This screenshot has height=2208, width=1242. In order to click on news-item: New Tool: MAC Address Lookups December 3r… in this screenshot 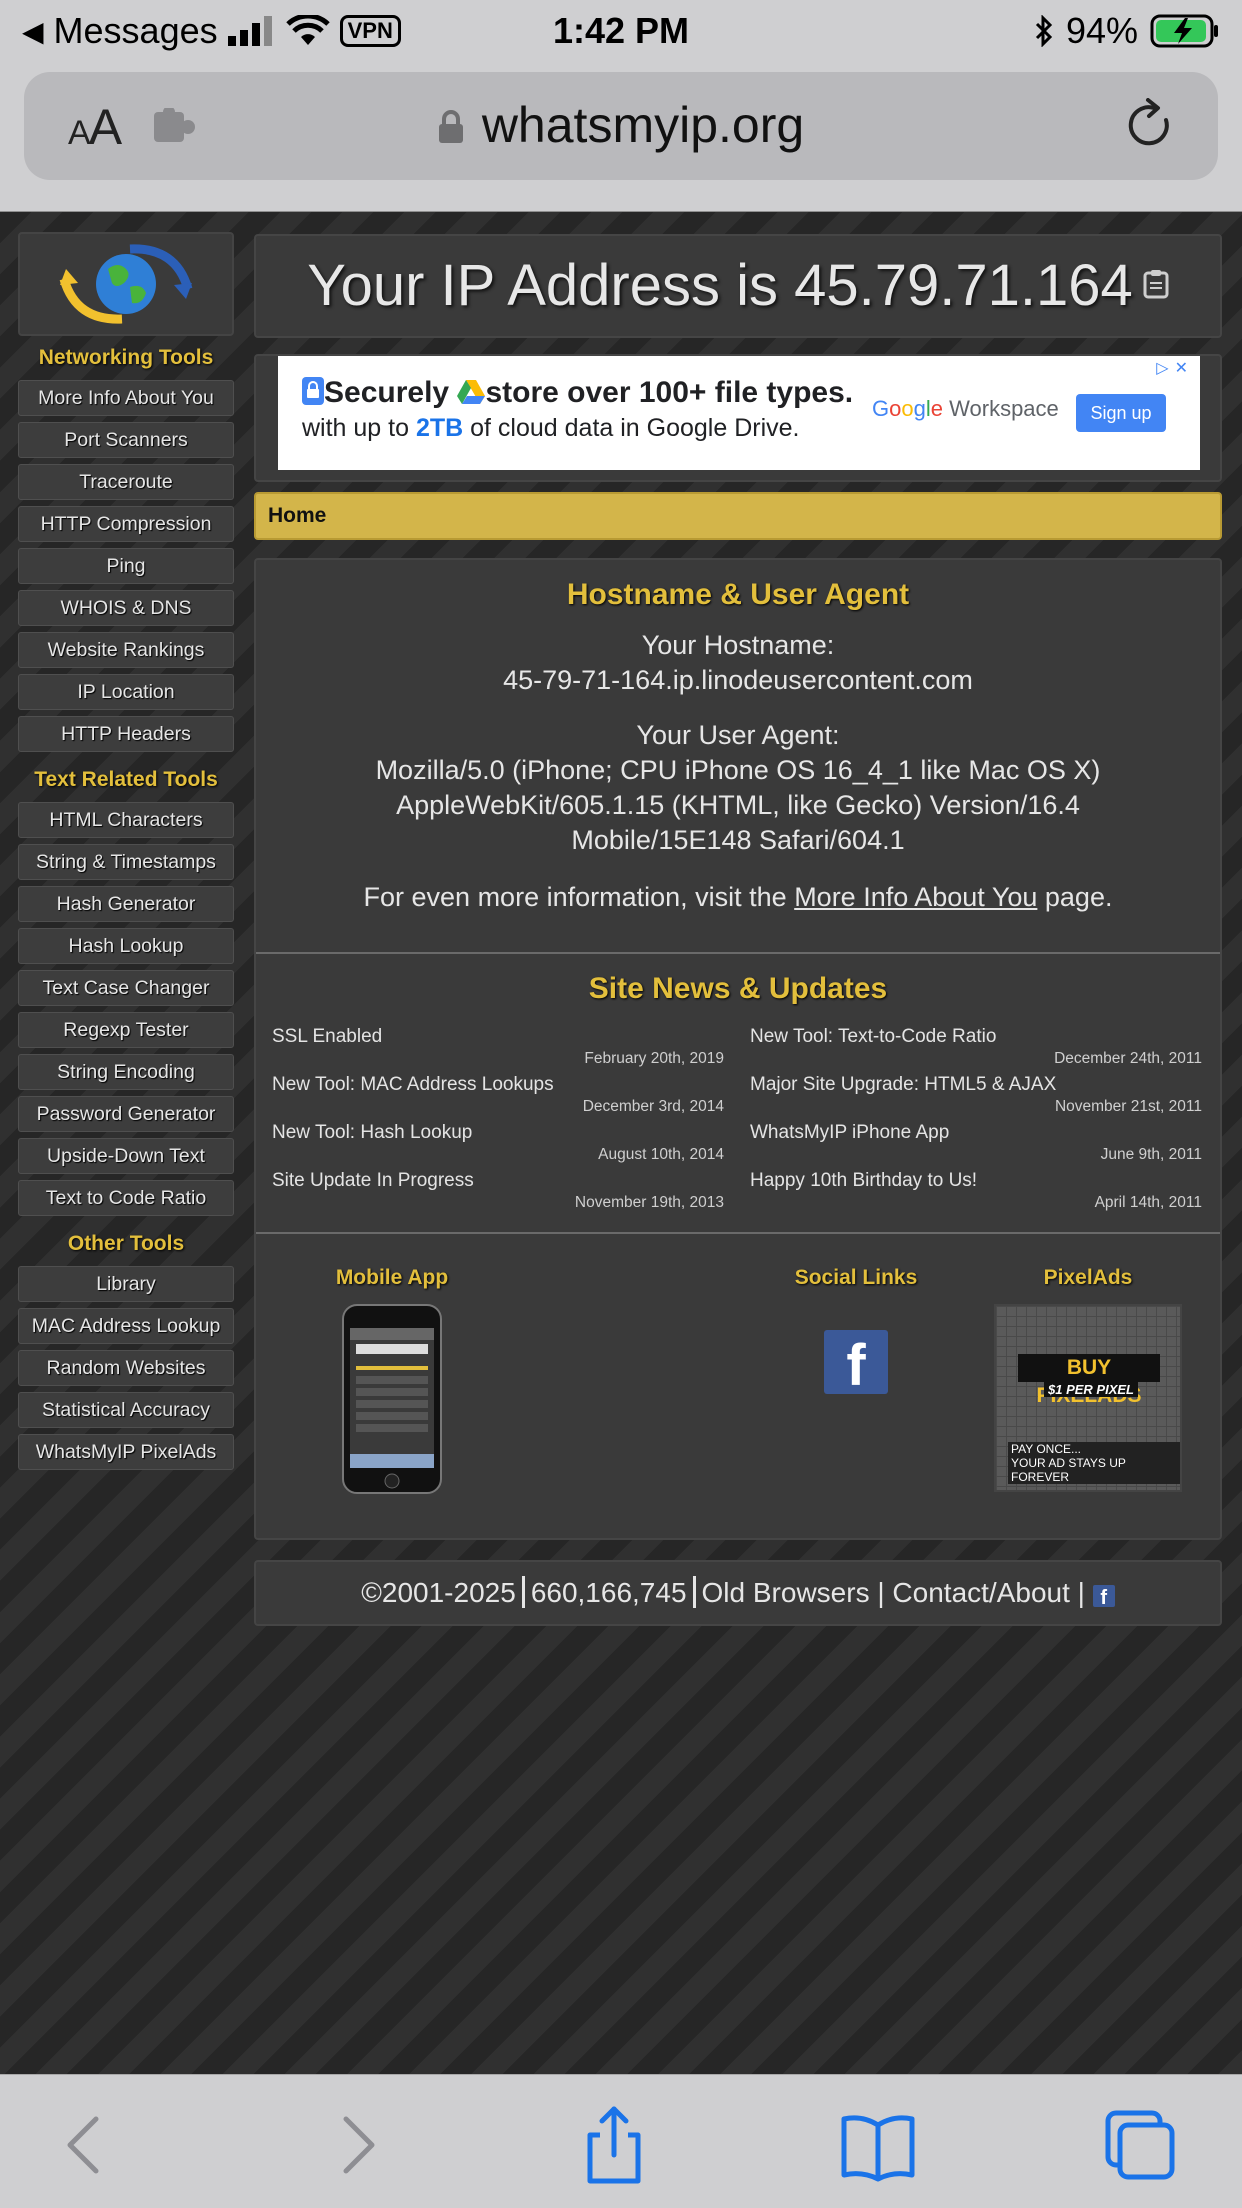, I will do `click(498, 1098)`.